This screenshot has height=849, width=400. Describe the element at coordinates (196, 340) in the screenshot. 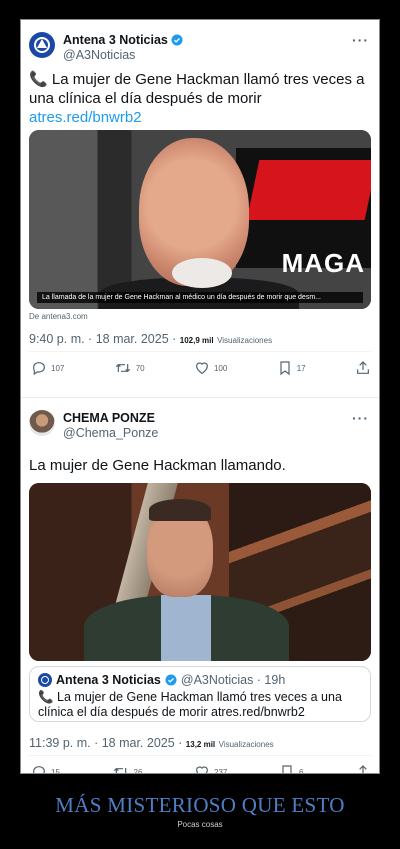

I see `views-count: 102,9 mil` at that location.